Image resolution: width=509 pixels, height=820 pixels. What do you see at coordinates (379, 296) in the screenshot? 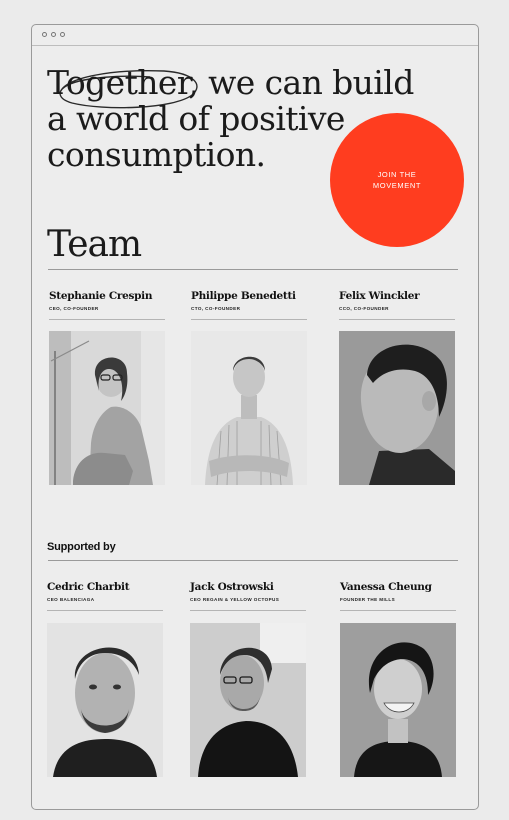
I see `member-name: Felix Winckler` at bounding box center [379, 296].